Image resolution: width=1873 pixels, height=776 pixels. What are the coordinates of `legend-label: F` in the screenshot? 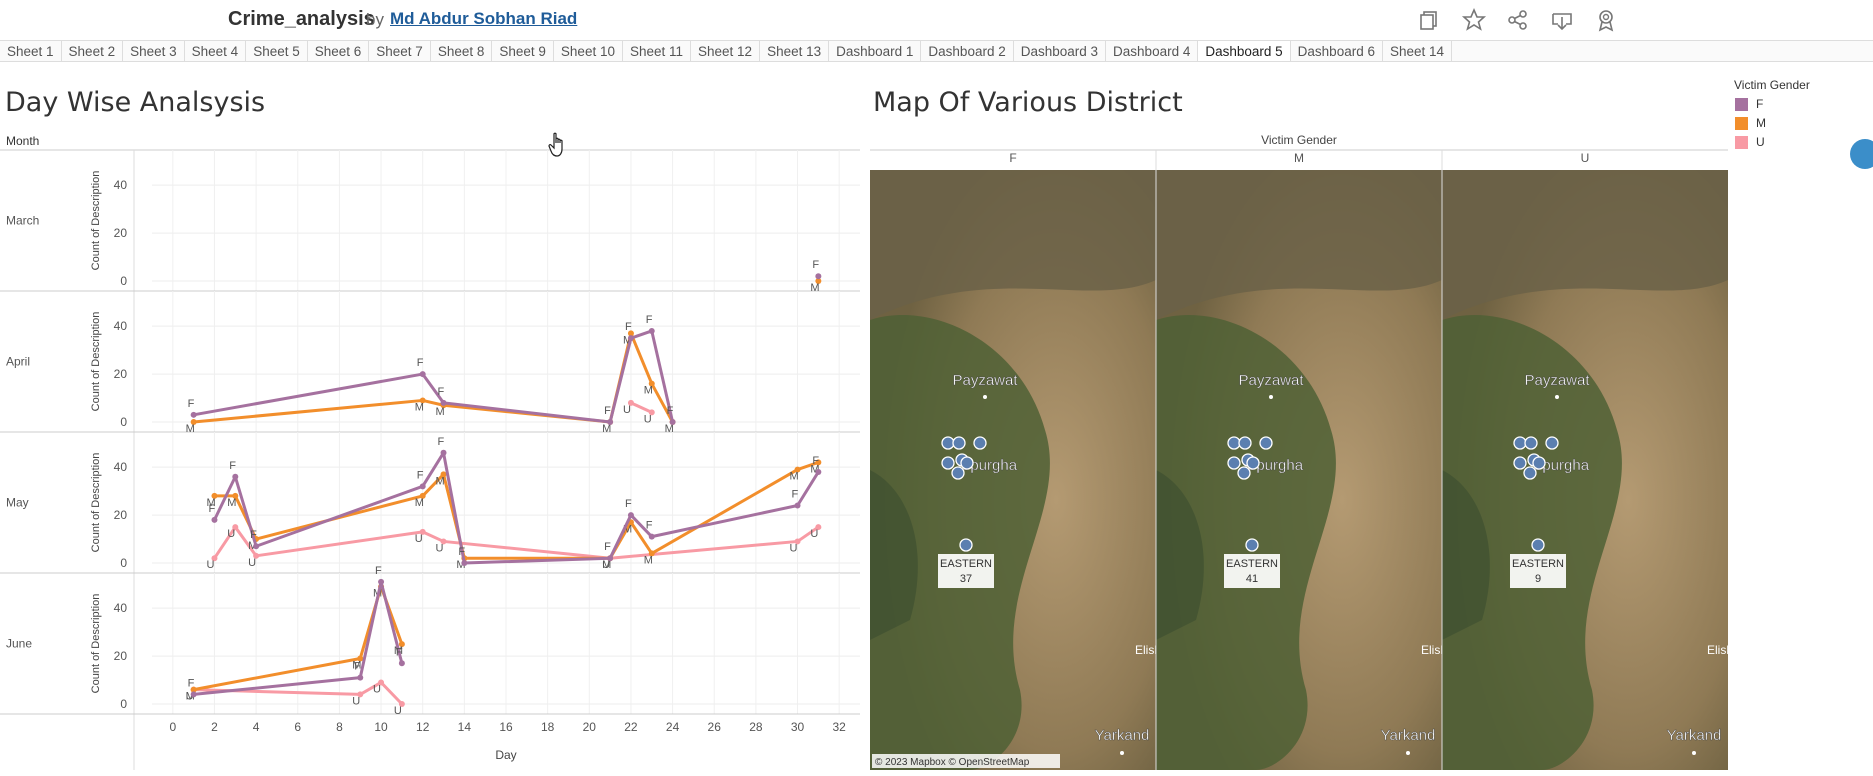 It's located at (1760, 104).